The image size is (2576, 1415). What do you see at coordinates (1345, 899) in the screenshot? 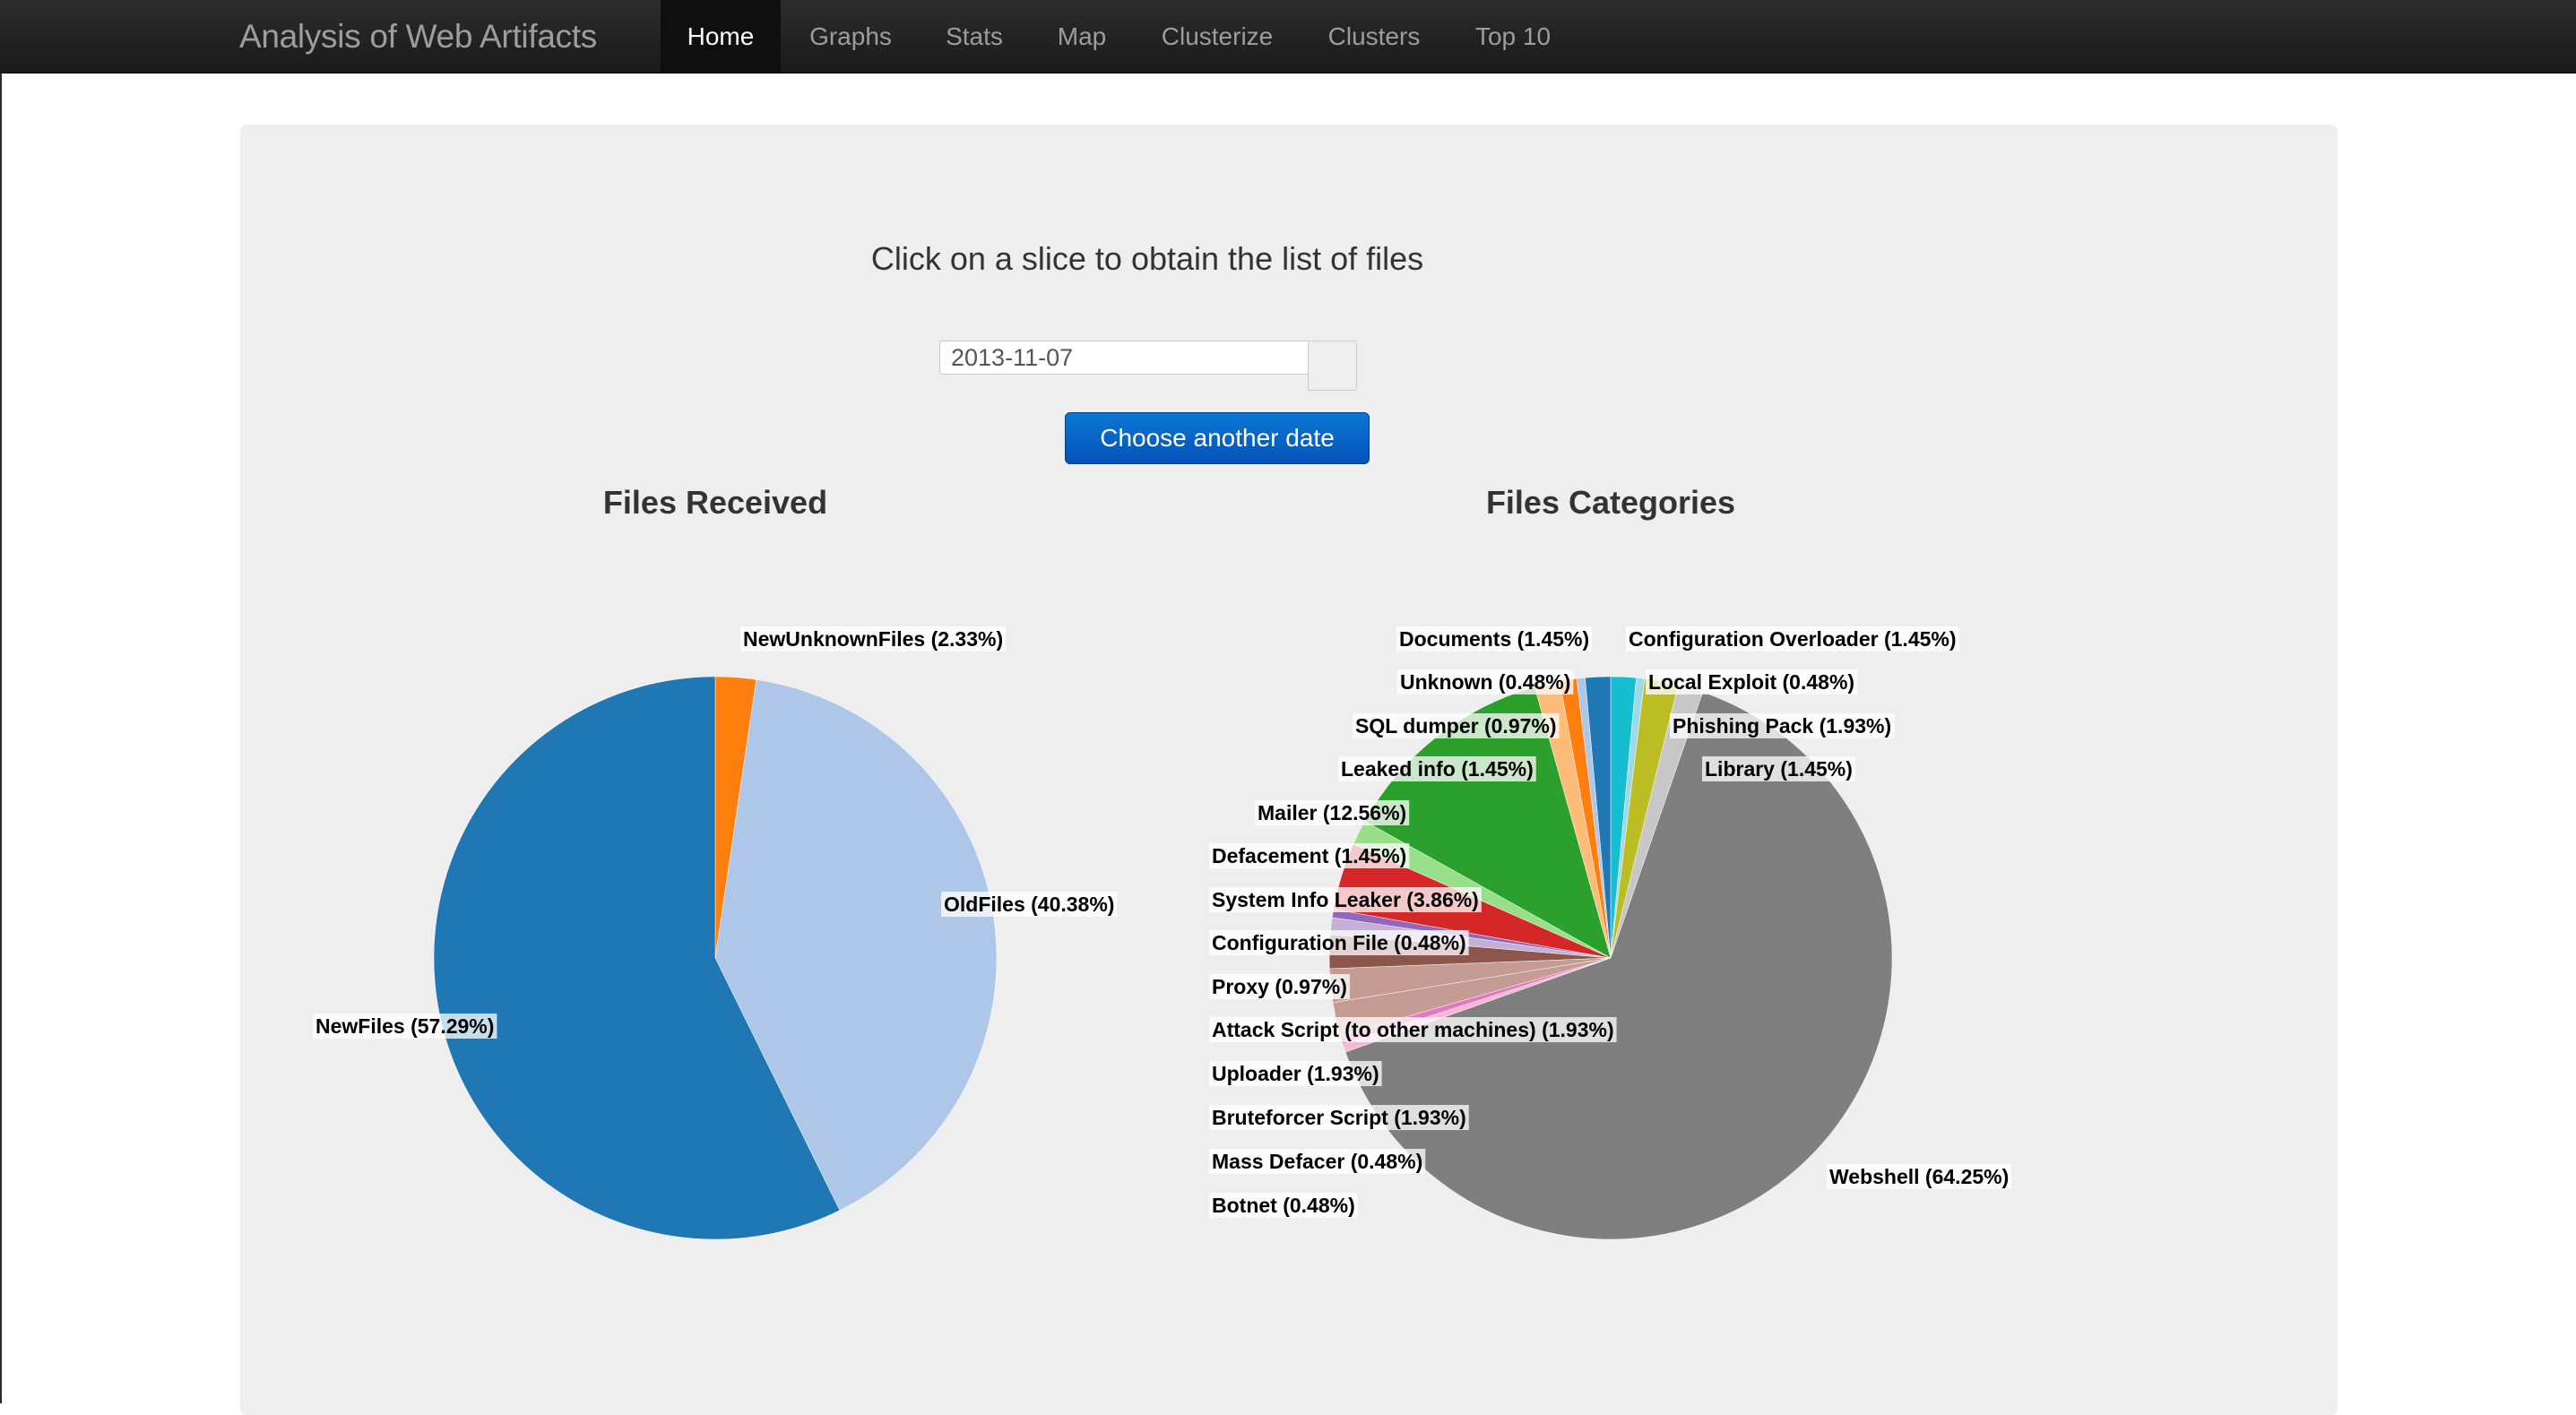
I see `slice-label-system-info-leaker: System Info Leaker (3.86%)` at bounding box center [1345, 899].